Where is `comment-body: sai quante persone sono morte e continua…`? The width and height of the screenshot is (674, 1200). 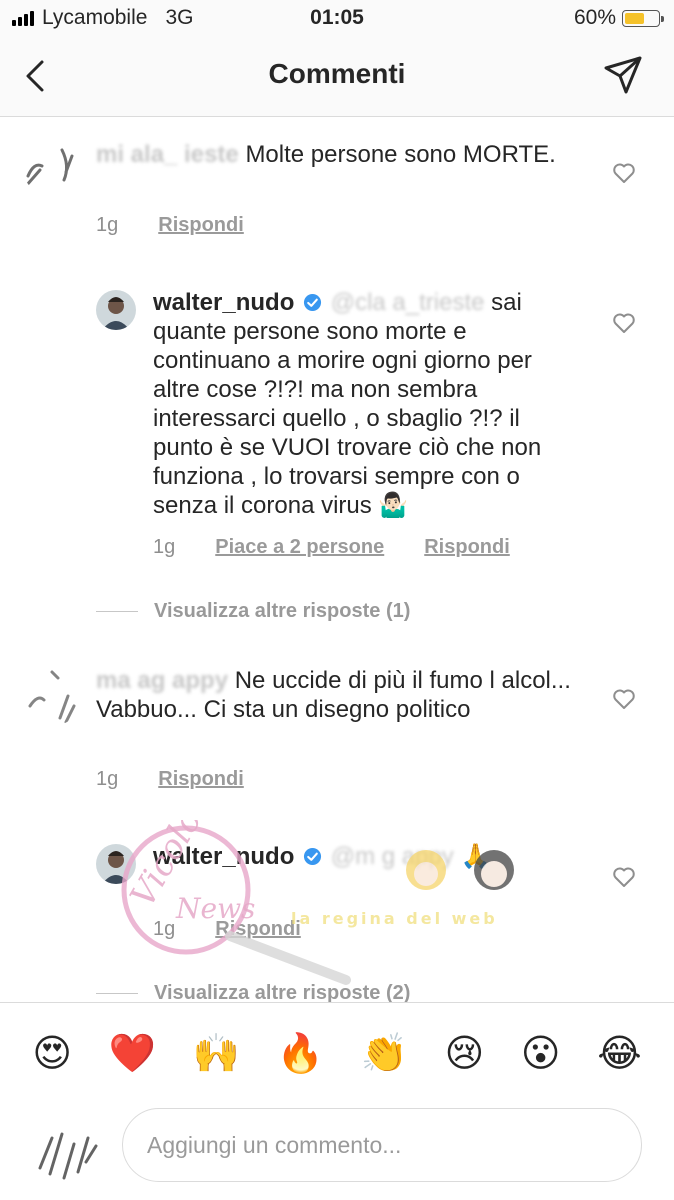
comment-body: sai quante persone sono morte e continua… is located at coordinates (347, 404).